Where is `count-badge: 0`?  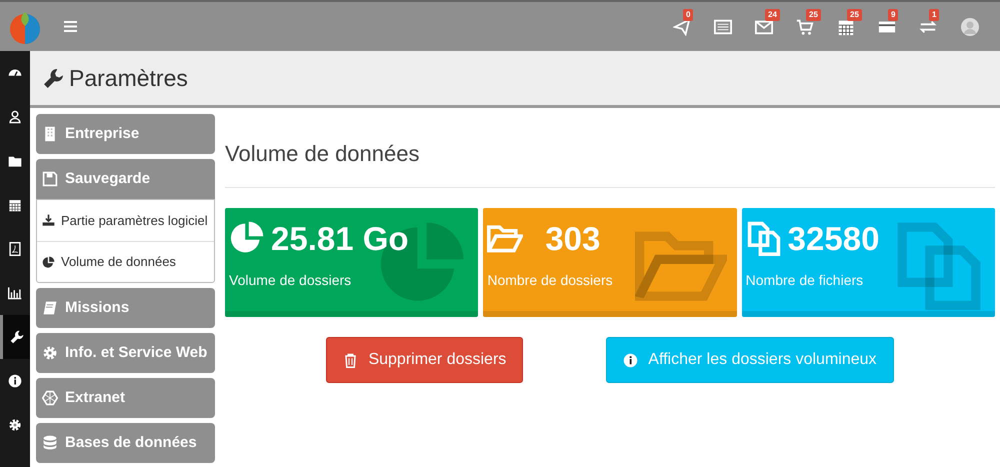 count-badge: 0 is located at coordinates (688, 14).